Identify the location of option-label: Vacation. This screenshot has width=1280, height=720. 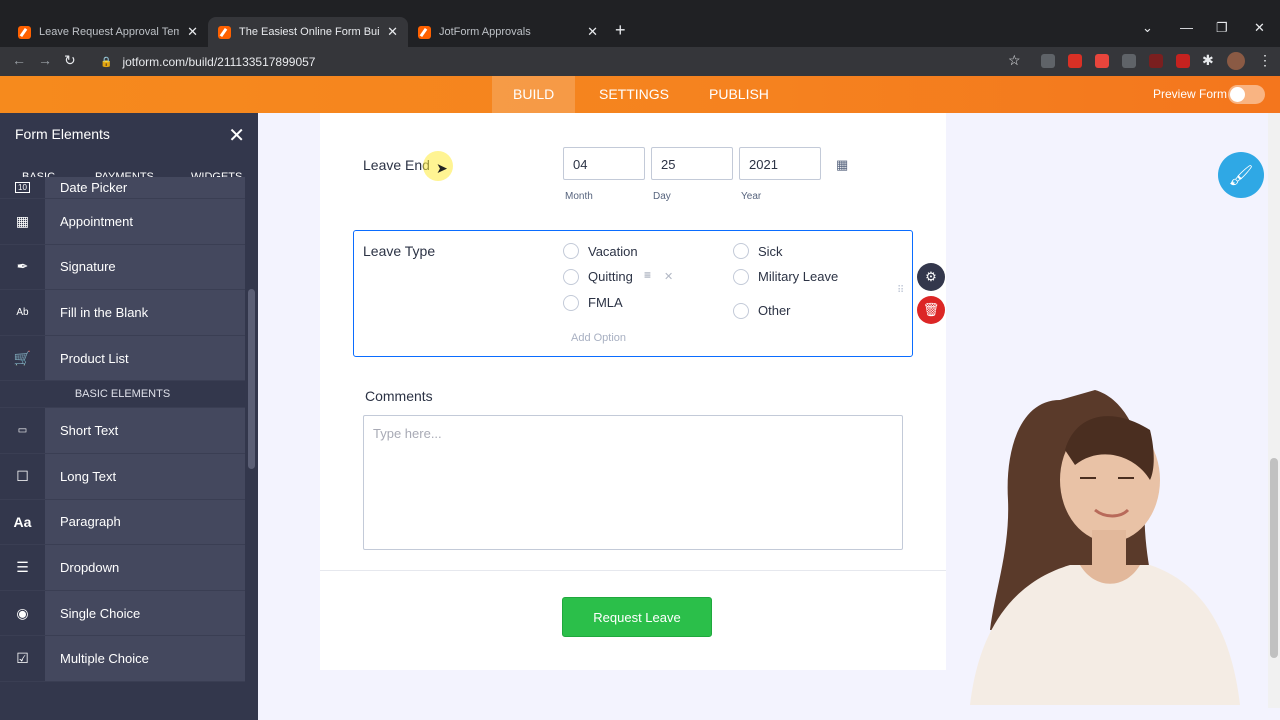
(613, 251).